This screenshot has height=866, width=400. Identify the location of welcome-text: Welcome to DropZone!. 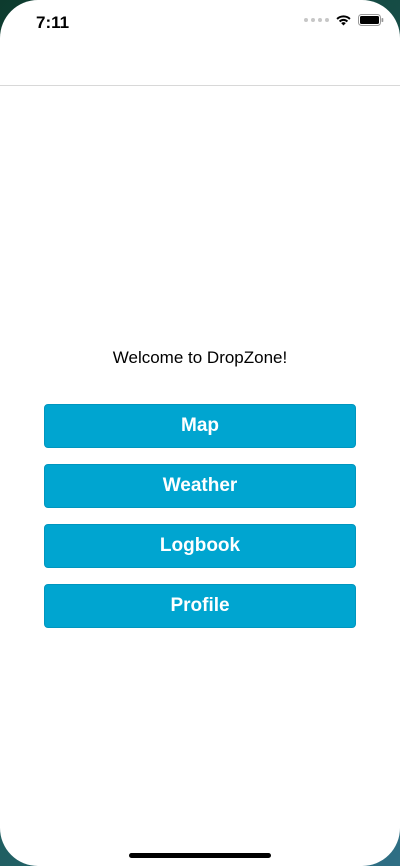
(200, 357).